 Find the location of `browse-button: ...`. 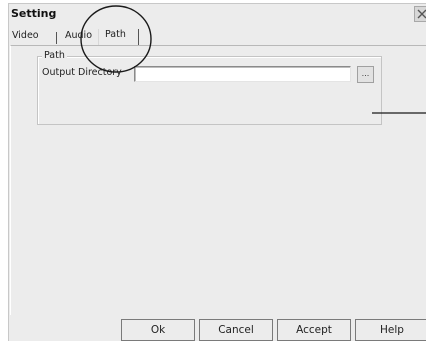

browse-button: ... is located at coordinates (365, 74).